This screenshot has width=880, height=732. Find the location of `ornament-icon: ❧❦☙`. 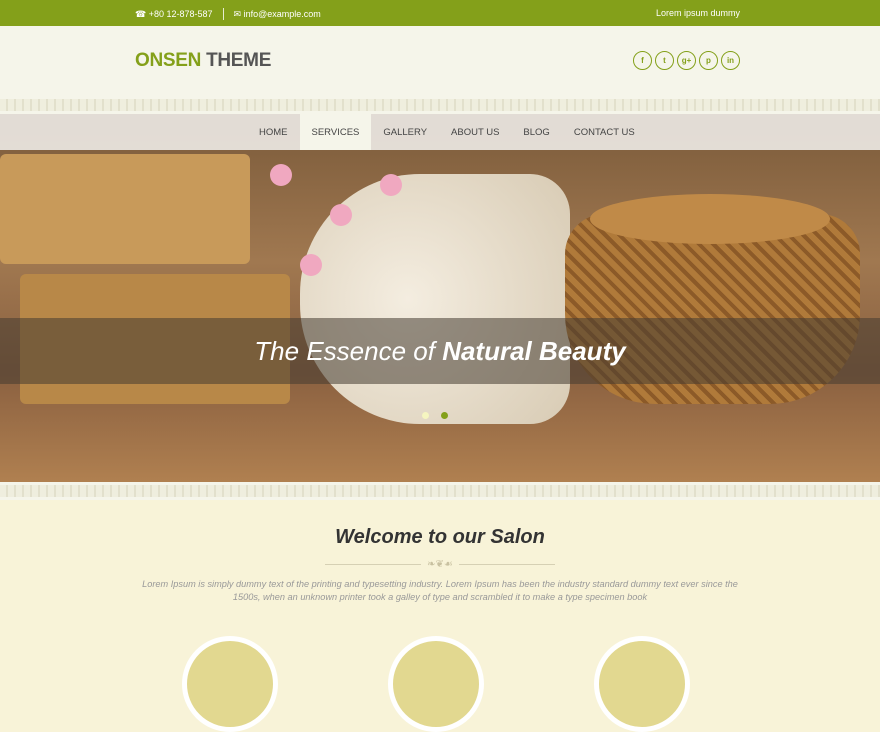

ornament-icon: ❧❦☙ is located at coordinates (440, 564).